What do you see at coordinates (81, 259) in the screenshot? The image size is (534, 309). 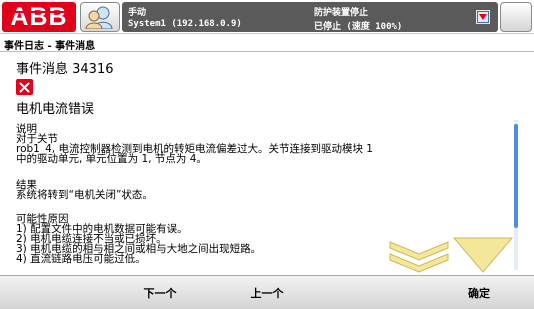 I see `cause-line: 4) 直流链路电压可能过低。` at bounding box center [81, 259].